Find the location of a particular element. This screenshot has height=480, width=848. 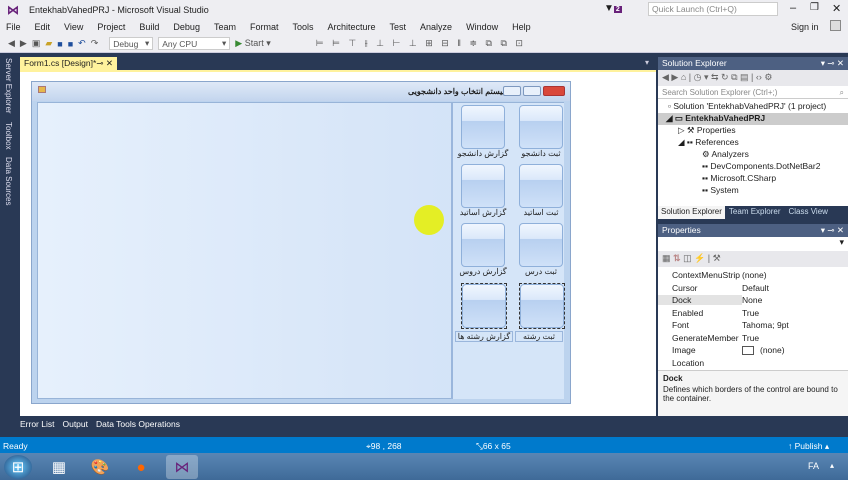

btn-register-course: ثبت درس is located at coordinates (544, 249).